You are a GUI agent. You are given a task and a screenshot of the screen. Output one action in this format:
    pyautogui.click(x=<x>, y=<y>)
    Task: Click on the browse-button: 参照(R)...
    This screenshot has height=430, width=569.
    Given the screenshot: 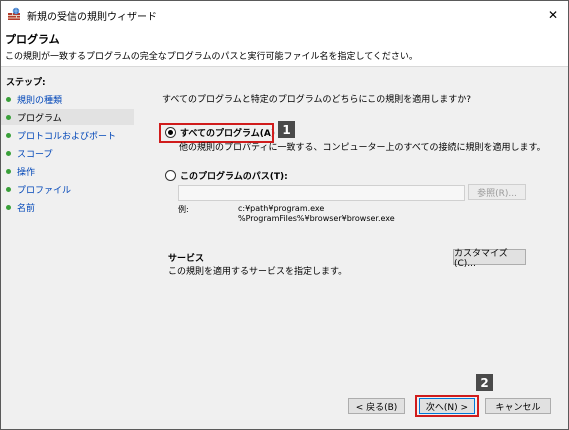 What is the action you would take?
    pyautogui.click(x=497, y=192)
    